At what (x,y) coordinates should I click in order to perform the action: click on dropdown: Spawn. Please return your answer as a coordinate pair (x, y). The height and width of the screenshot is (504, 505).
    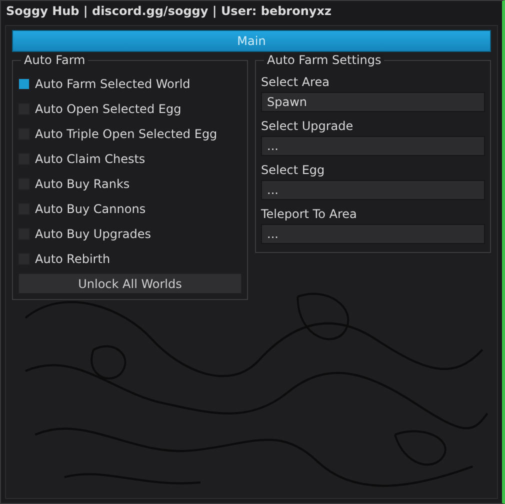
    Looking at the image, I should click on (373, 102).